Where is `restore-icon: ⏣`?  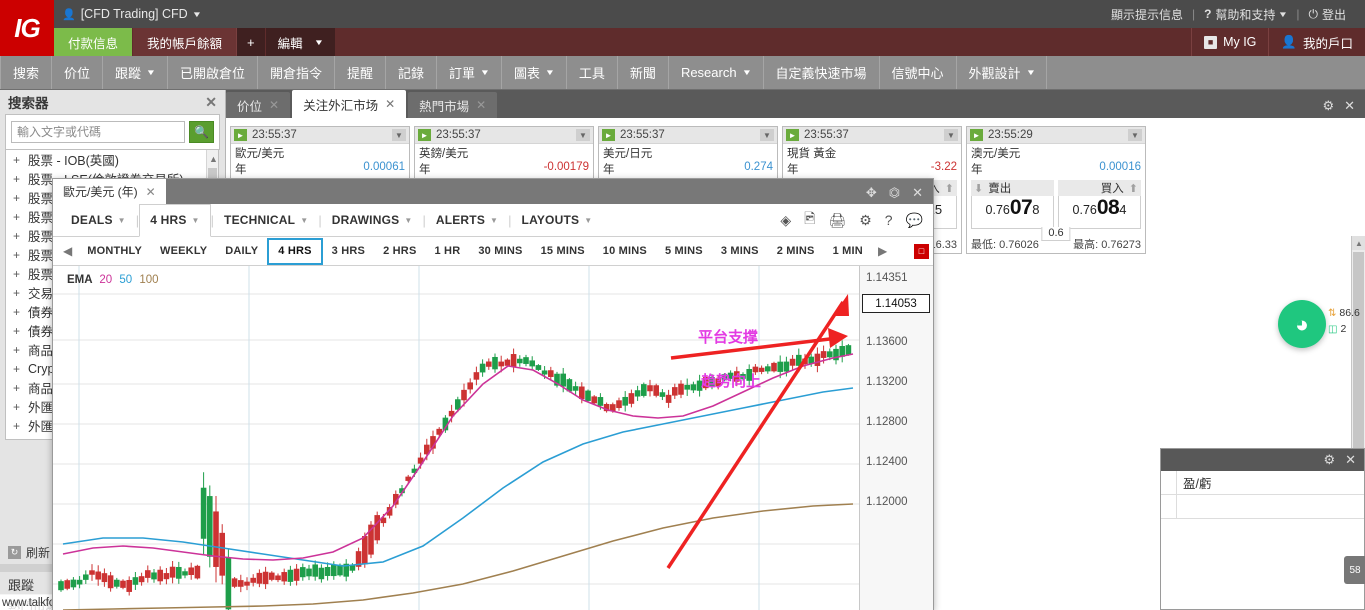
restore-icon: ⏣ is located at coordinates (894, 193).